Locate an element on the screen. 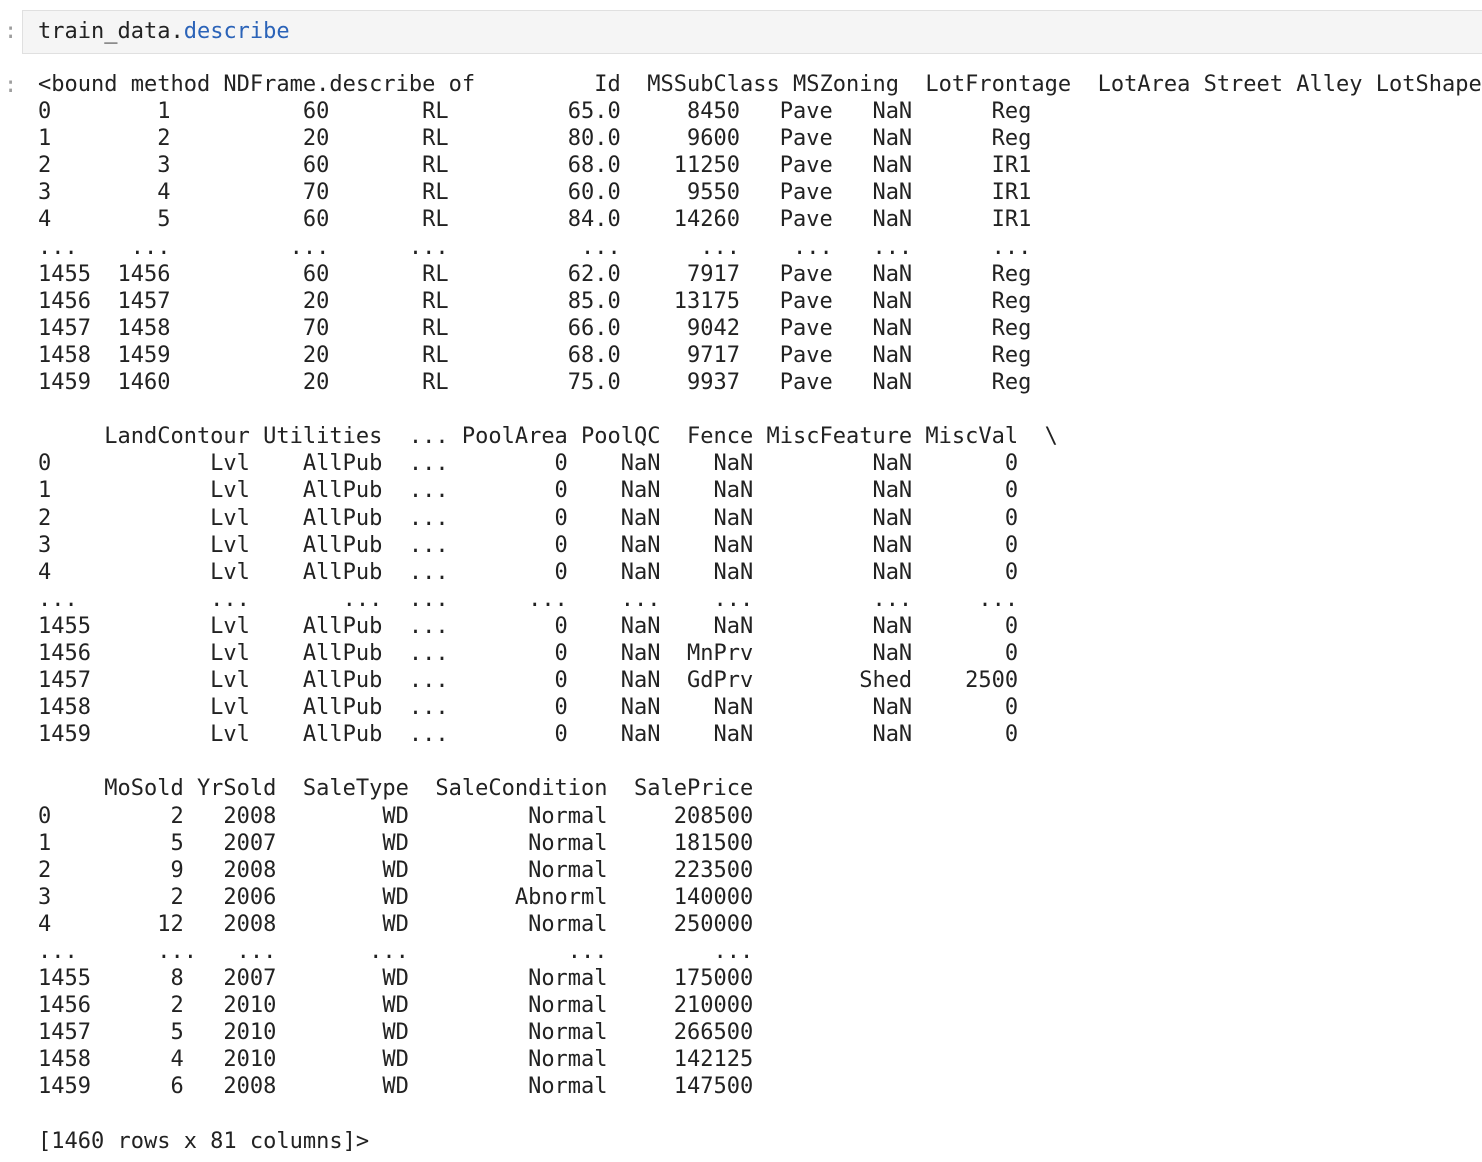 The image size is (1482, 1162). output-line: 1457 1458 70 RL 66.0 9042 Pave NaN Reg is located at coordinates (555, 328).